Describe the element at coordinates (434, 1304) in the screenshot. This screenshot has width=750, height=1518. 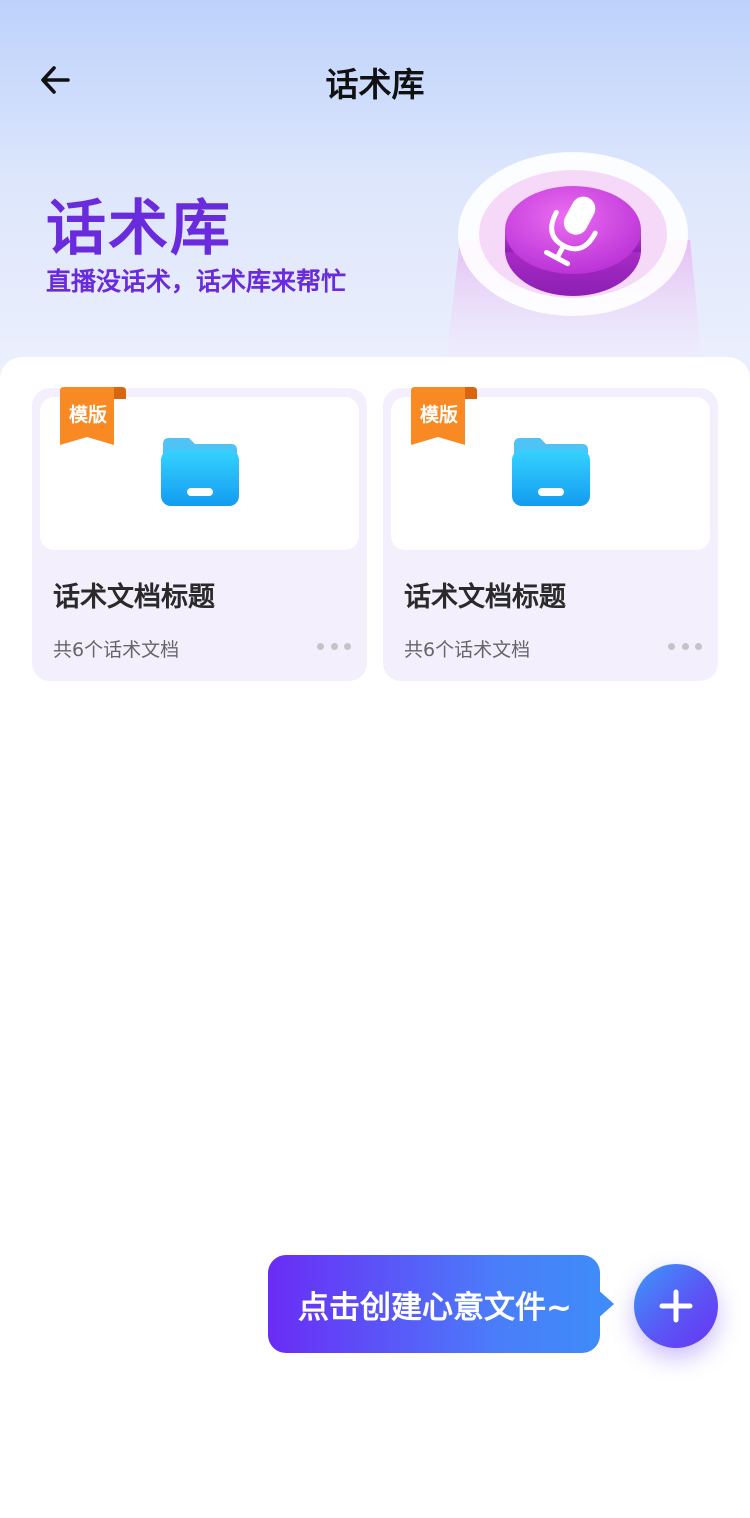
I see `create-tooltip: 点击创建心意文件~` at that location.